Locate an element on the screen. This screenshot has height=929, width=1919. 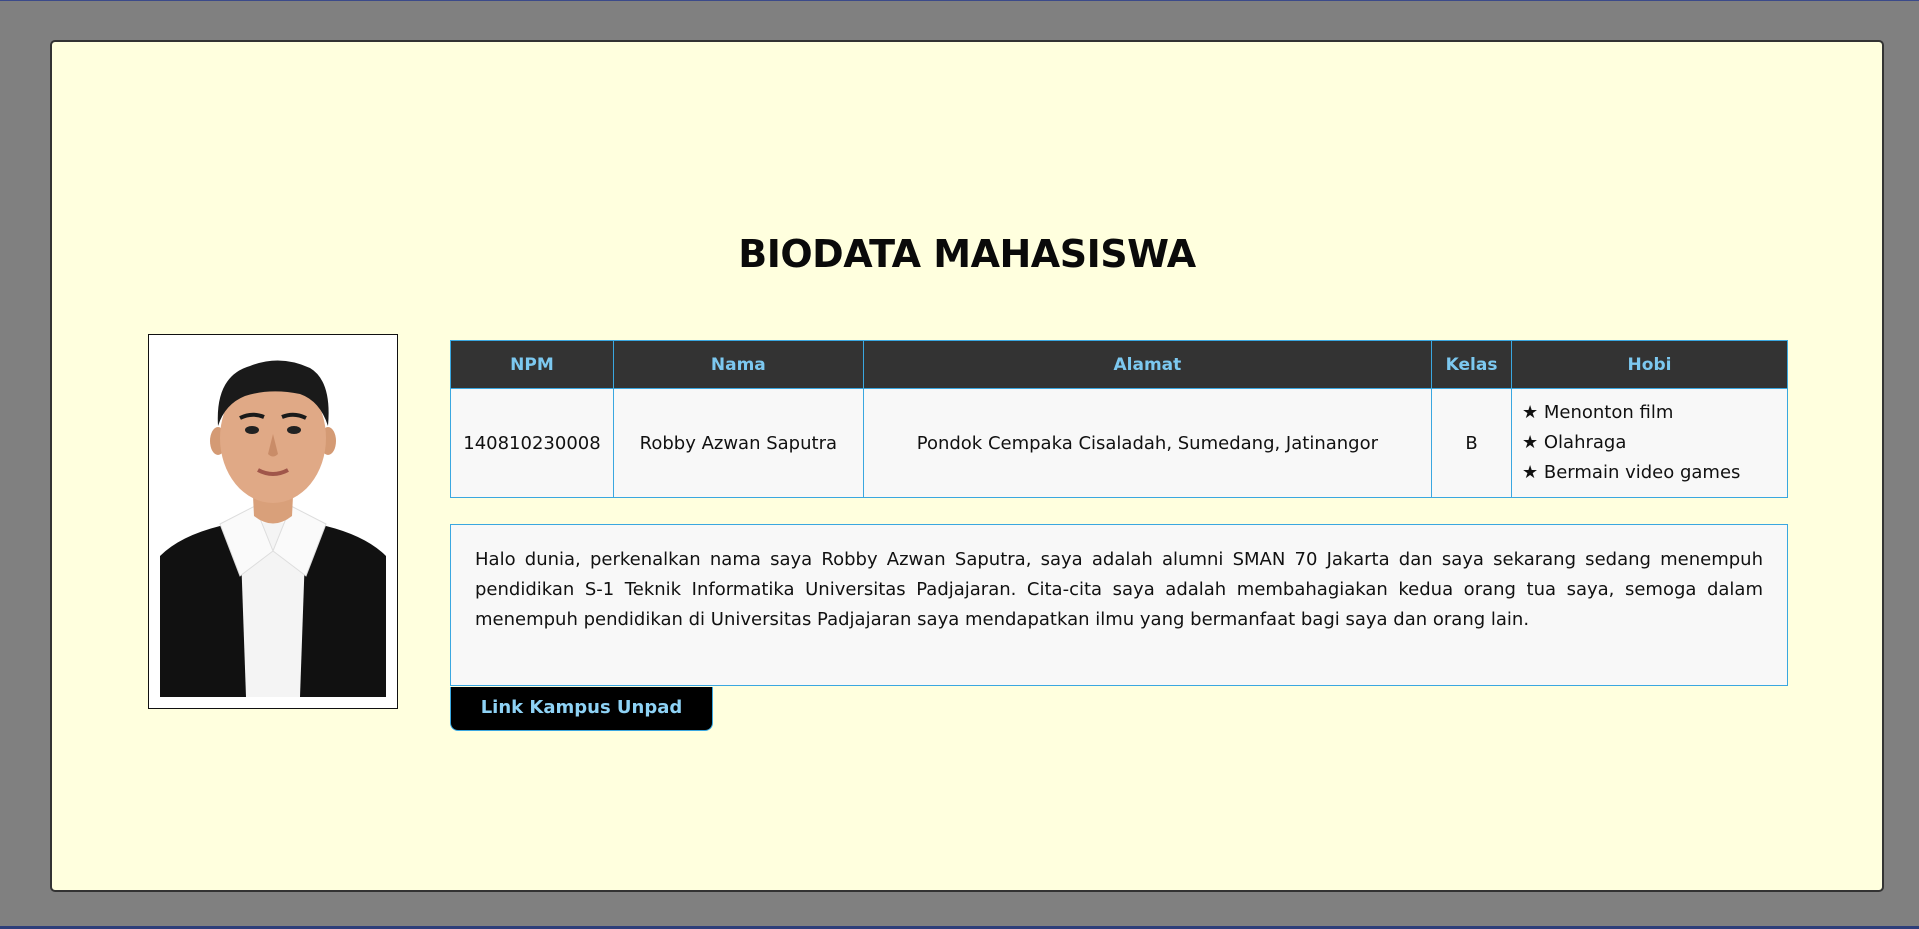
portrait-image is located at coordinates (273, 521).